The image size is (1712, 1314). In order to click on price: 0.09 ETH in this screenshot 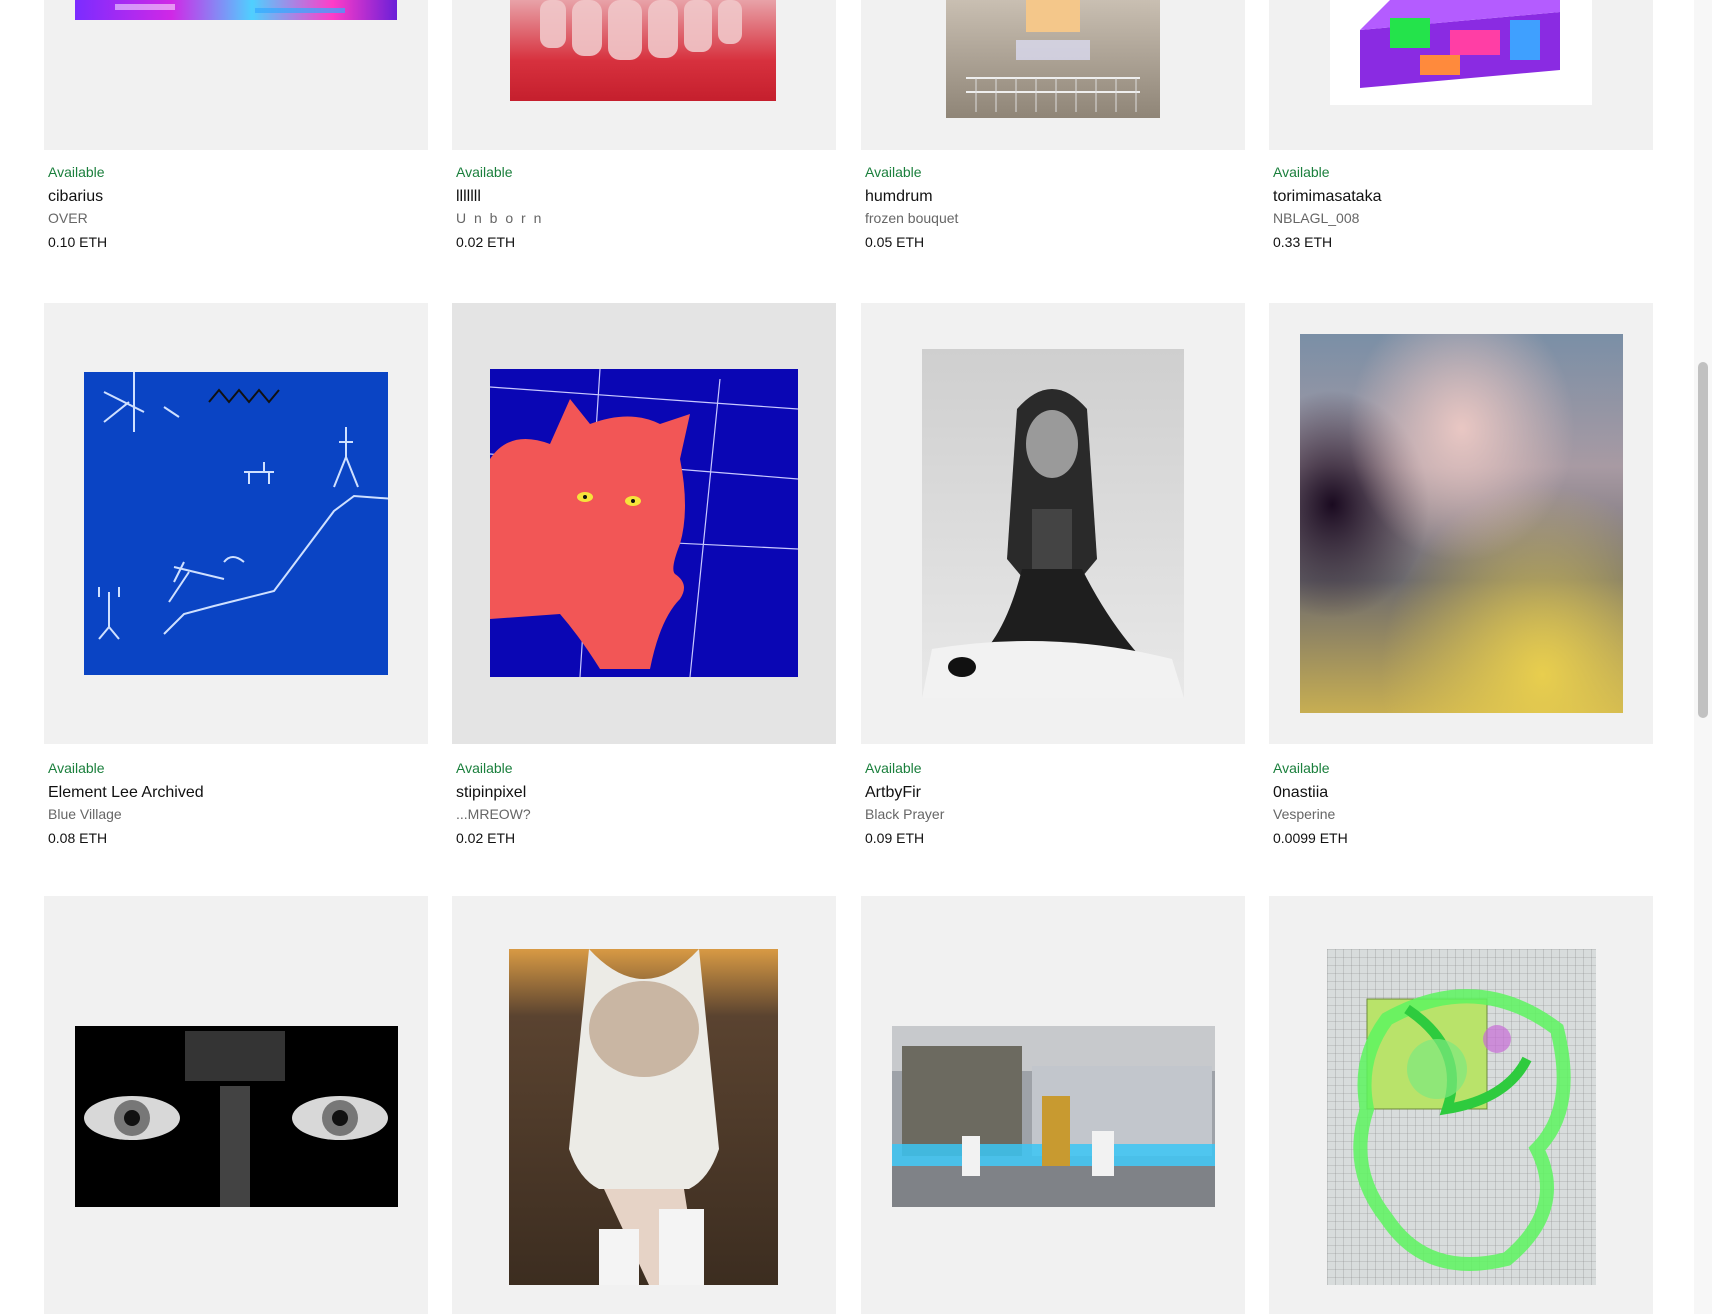, I will do `click(895, 838)`.